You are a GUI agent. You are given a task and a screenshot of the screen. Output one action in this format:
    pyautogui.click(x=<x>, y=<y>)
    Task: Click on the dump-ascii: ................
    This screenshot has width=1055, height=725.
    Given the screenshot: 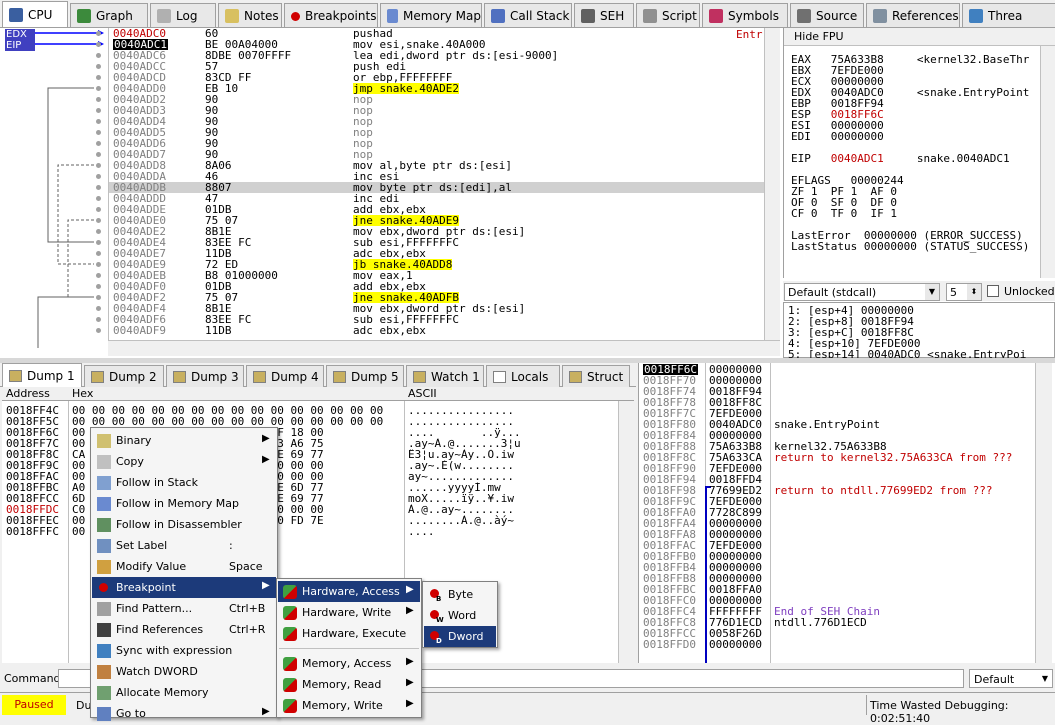 What is the action you would take?
    pyautogui.click(x=508, y=421)
    